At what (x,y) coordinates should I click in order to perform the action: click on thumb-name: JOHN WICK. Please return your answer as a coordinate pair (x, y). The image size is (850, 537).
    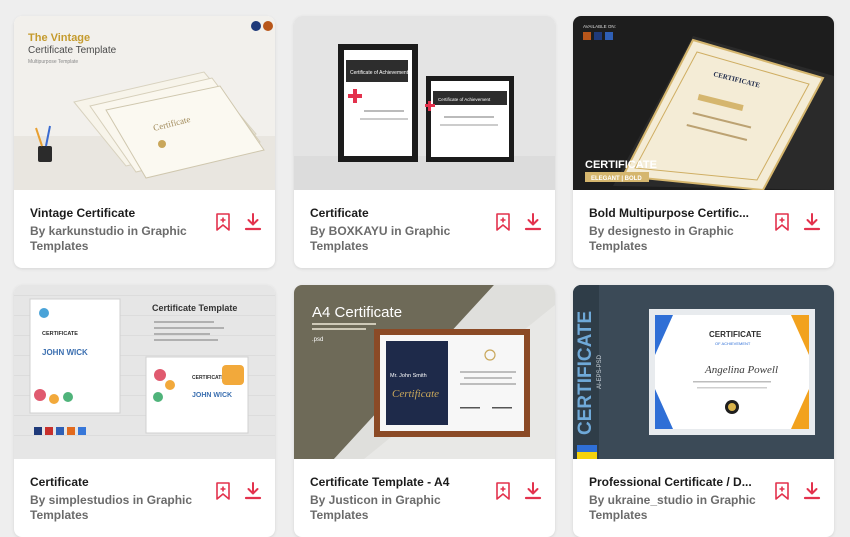
    Looking at the image, I should click on (65, 352).